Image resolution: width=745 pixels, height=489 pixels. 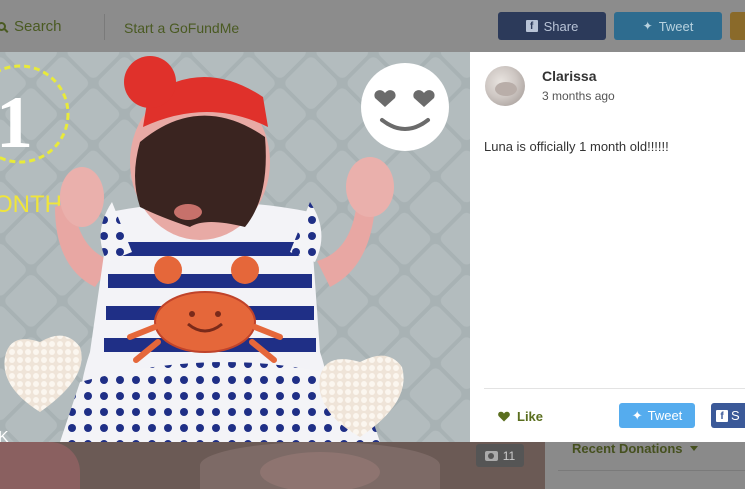 I want to click on month-label: ONTH, so click(x=31, y=204).